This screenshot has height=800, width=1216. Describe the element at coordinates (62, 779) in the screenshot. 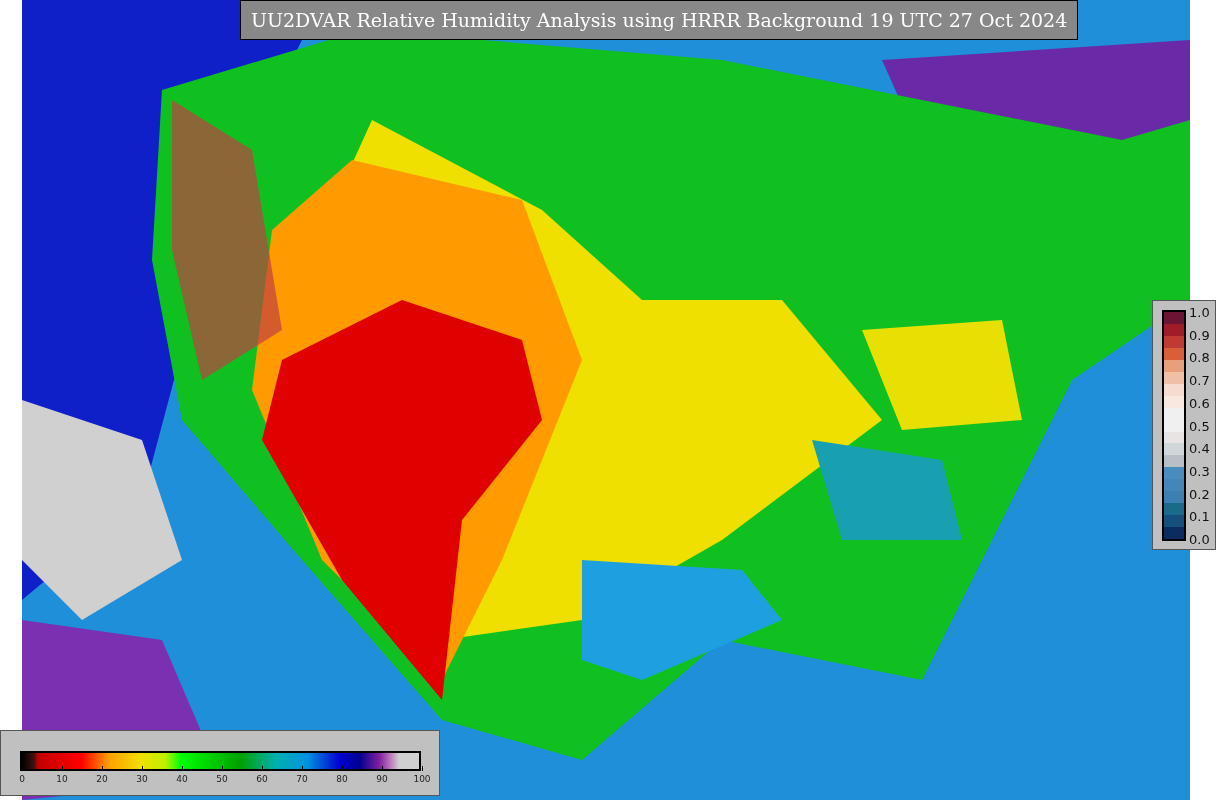

I see `scale-label: 10` at that location.